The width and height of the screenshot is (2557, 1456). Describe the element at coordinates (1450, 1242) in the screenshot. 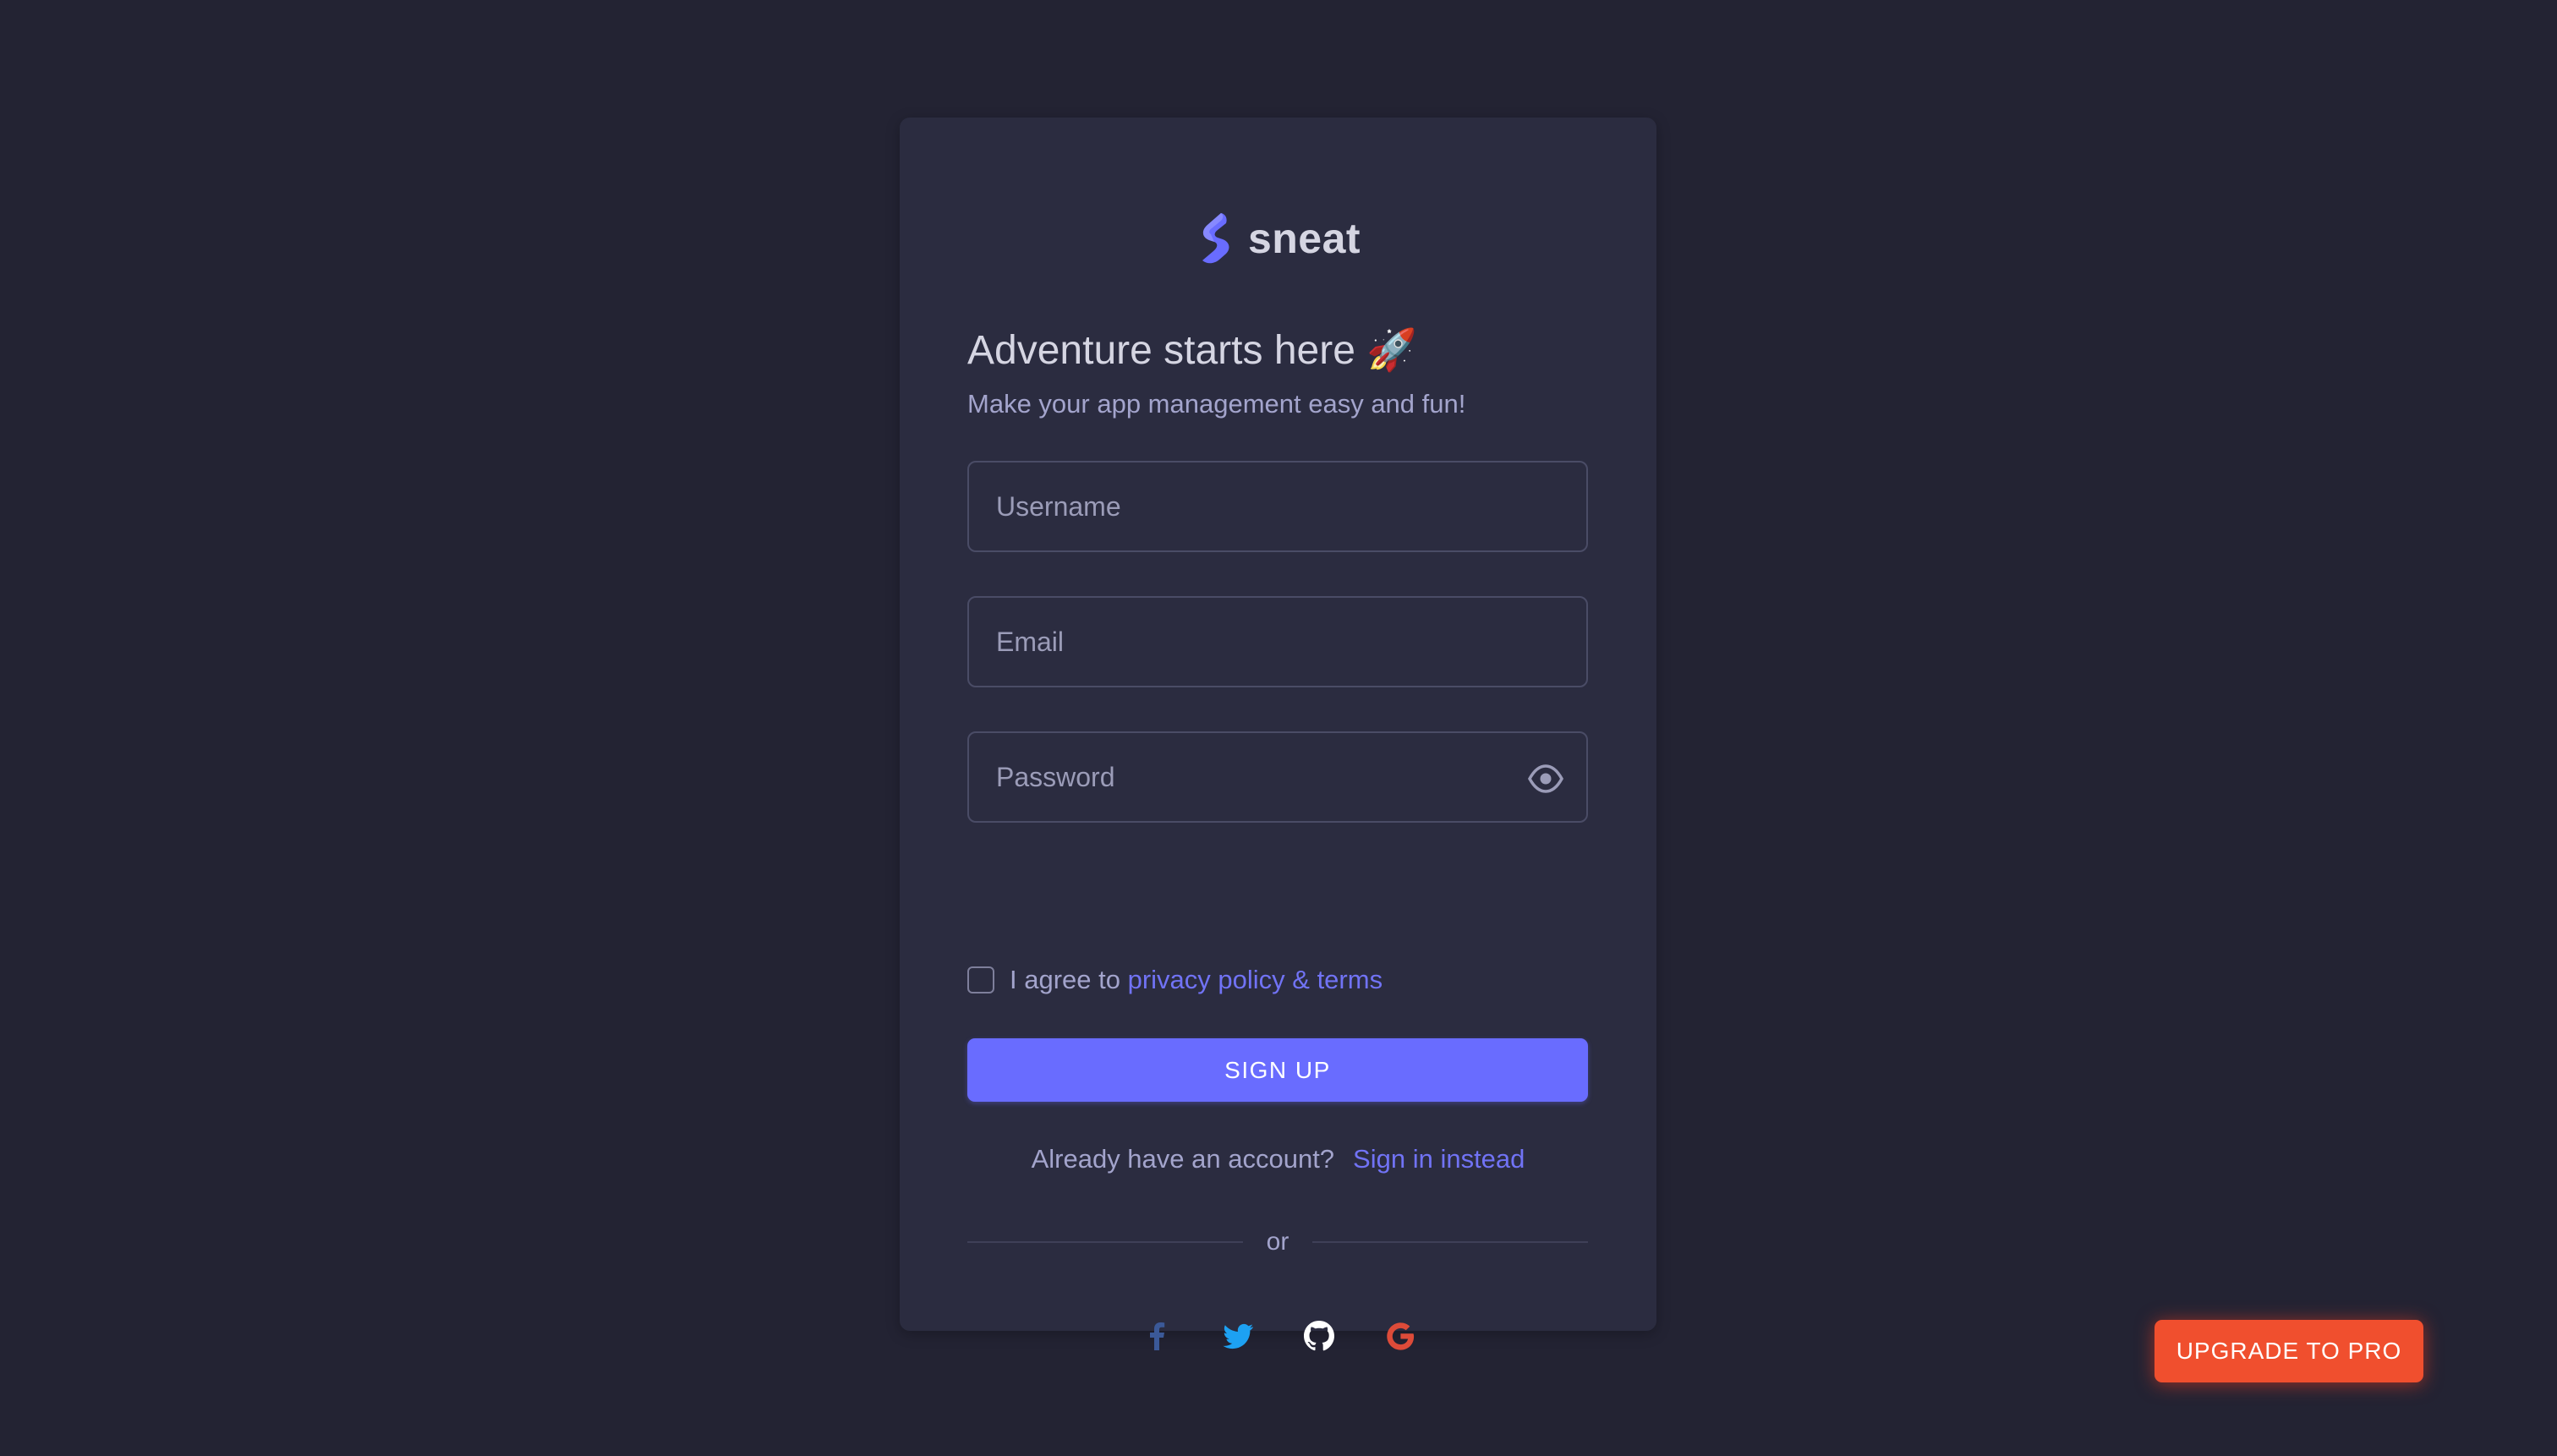

I see `divider-line-right` at that location.